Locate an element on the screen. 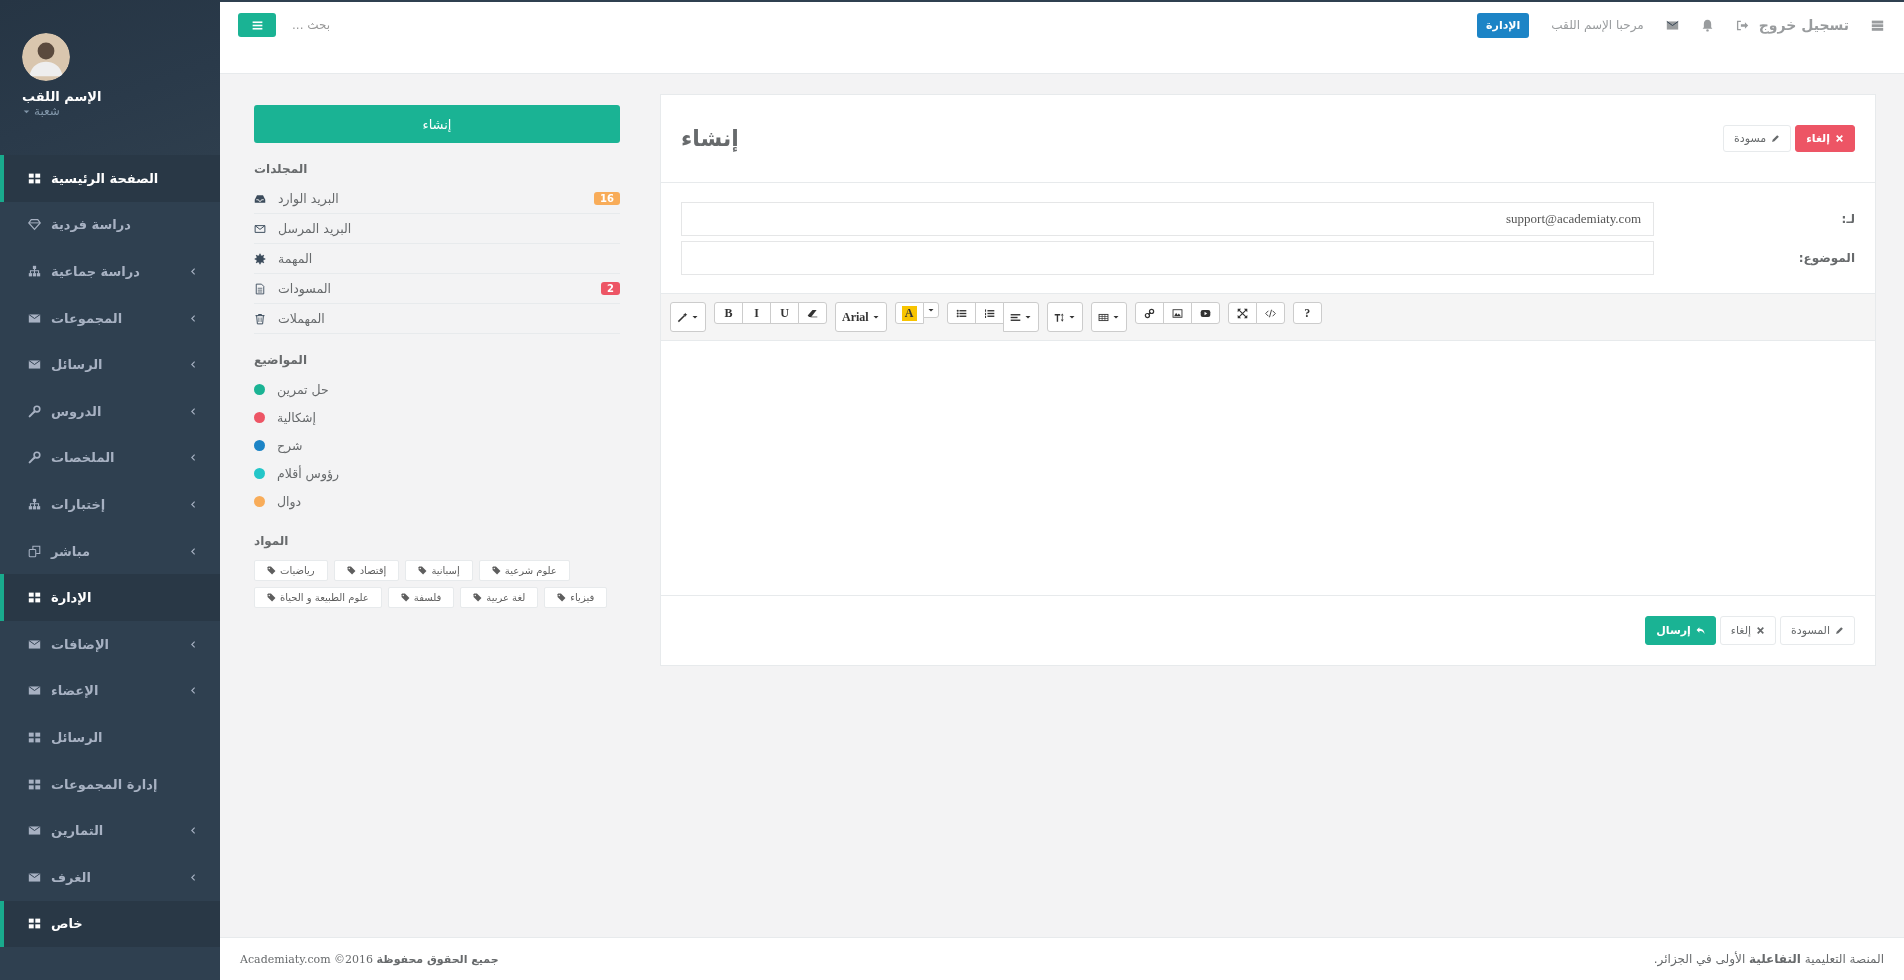 This screenshot has height=980, width=1904. table-button is located at coordinates (1108, 317).